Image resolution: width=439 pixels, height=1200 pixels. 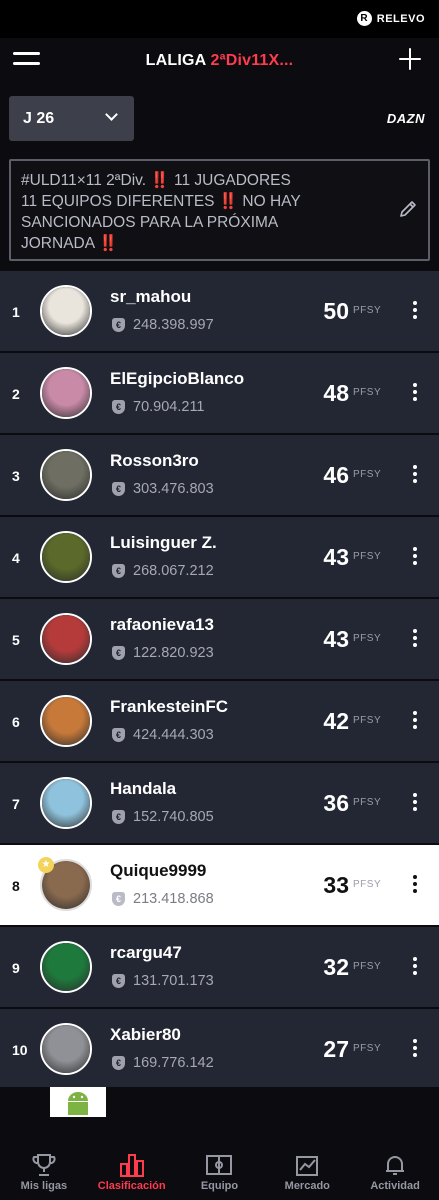 I want to click on points-value: 36, so click(x=336, y=803).